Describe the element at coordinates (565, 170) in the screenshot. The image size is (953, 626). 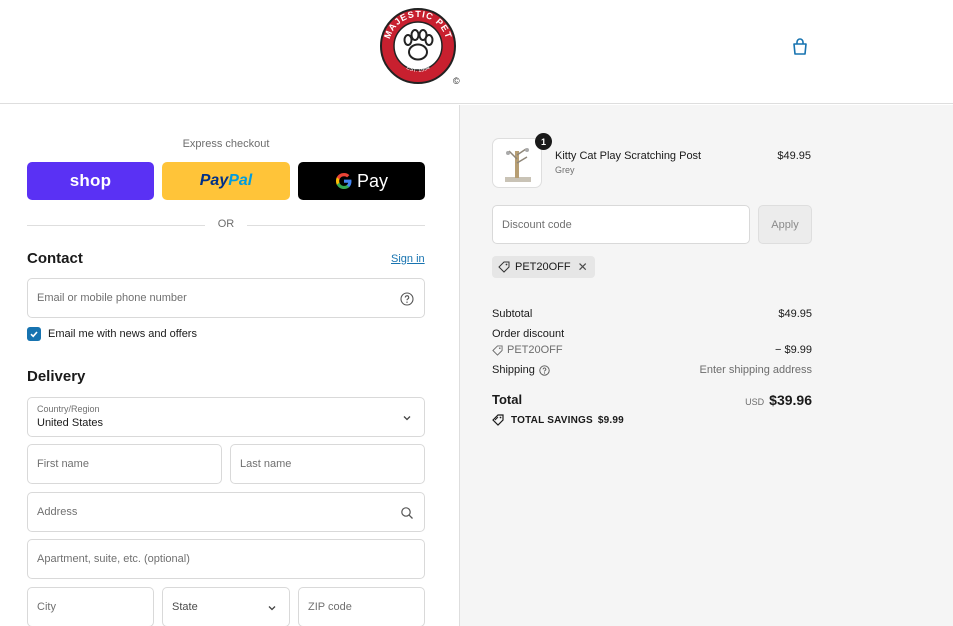
I see `product-variant: Grey` at that location.